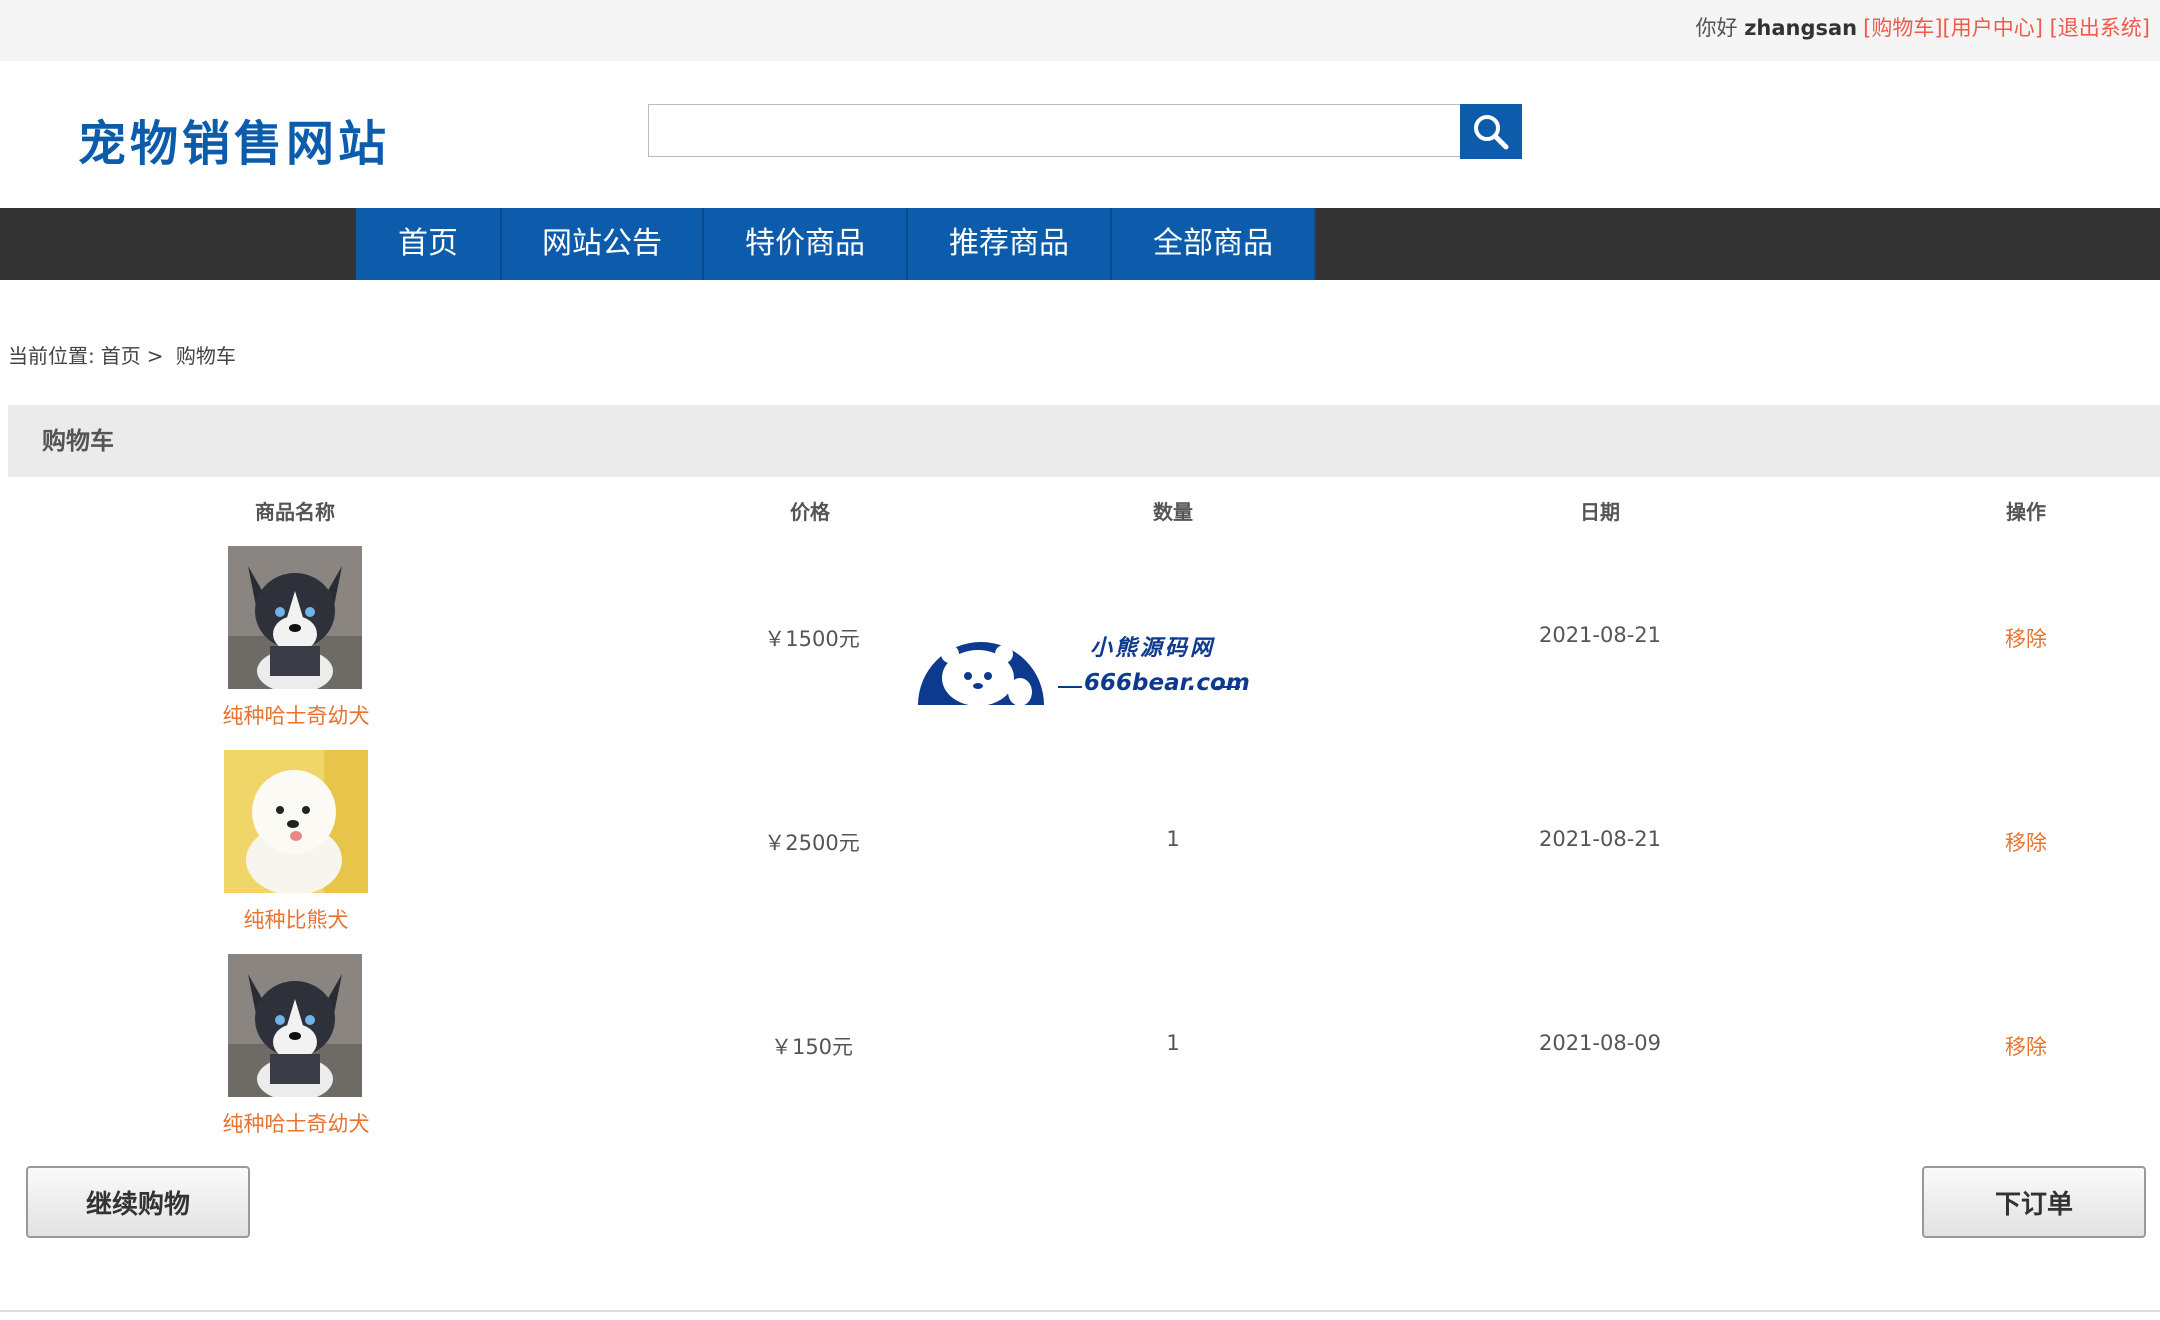 The image size is (2160, 1320). I want to click on breadcrumb: 当前位置: 首页 > 购物车, so click(125, 354).